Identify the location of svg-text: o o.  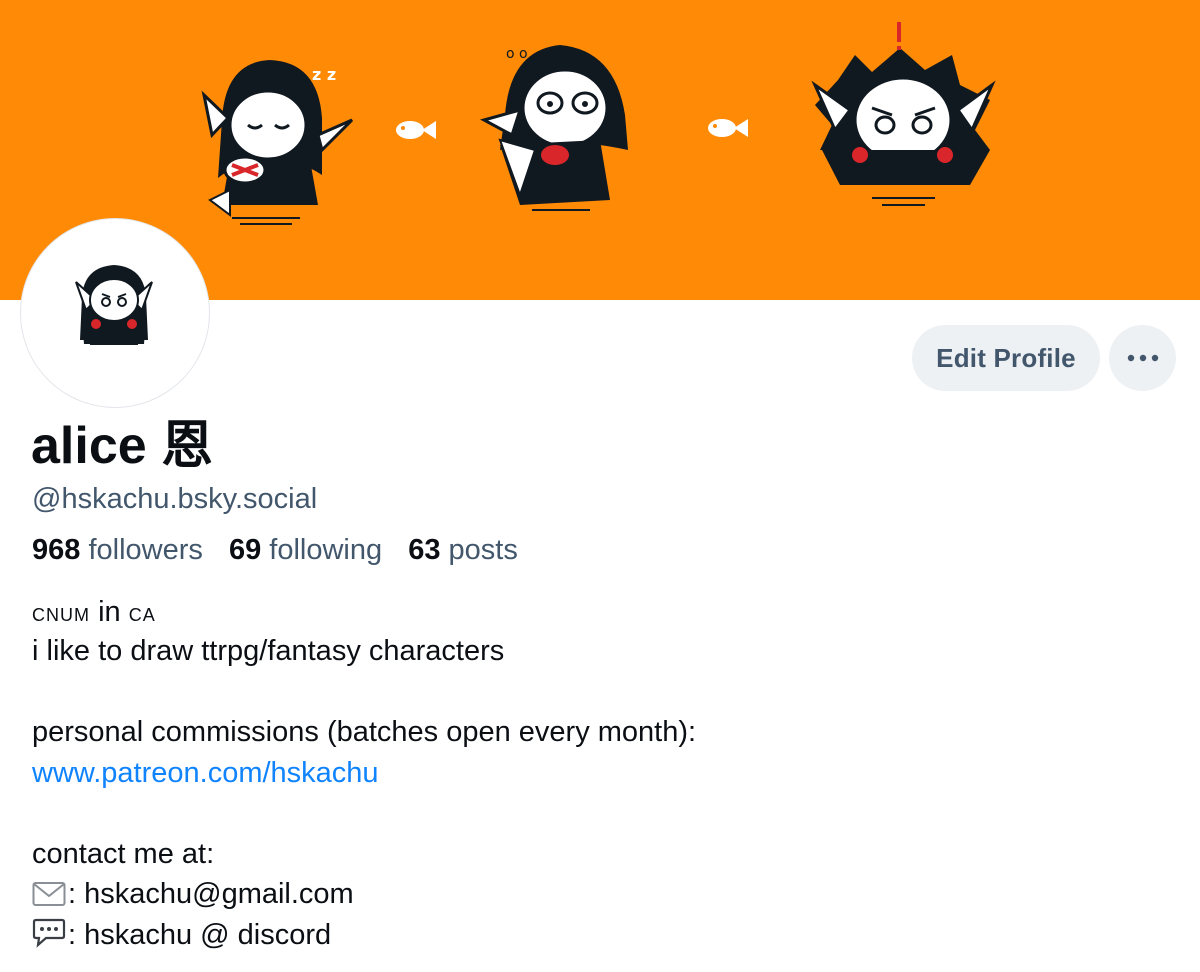
(517, 54).